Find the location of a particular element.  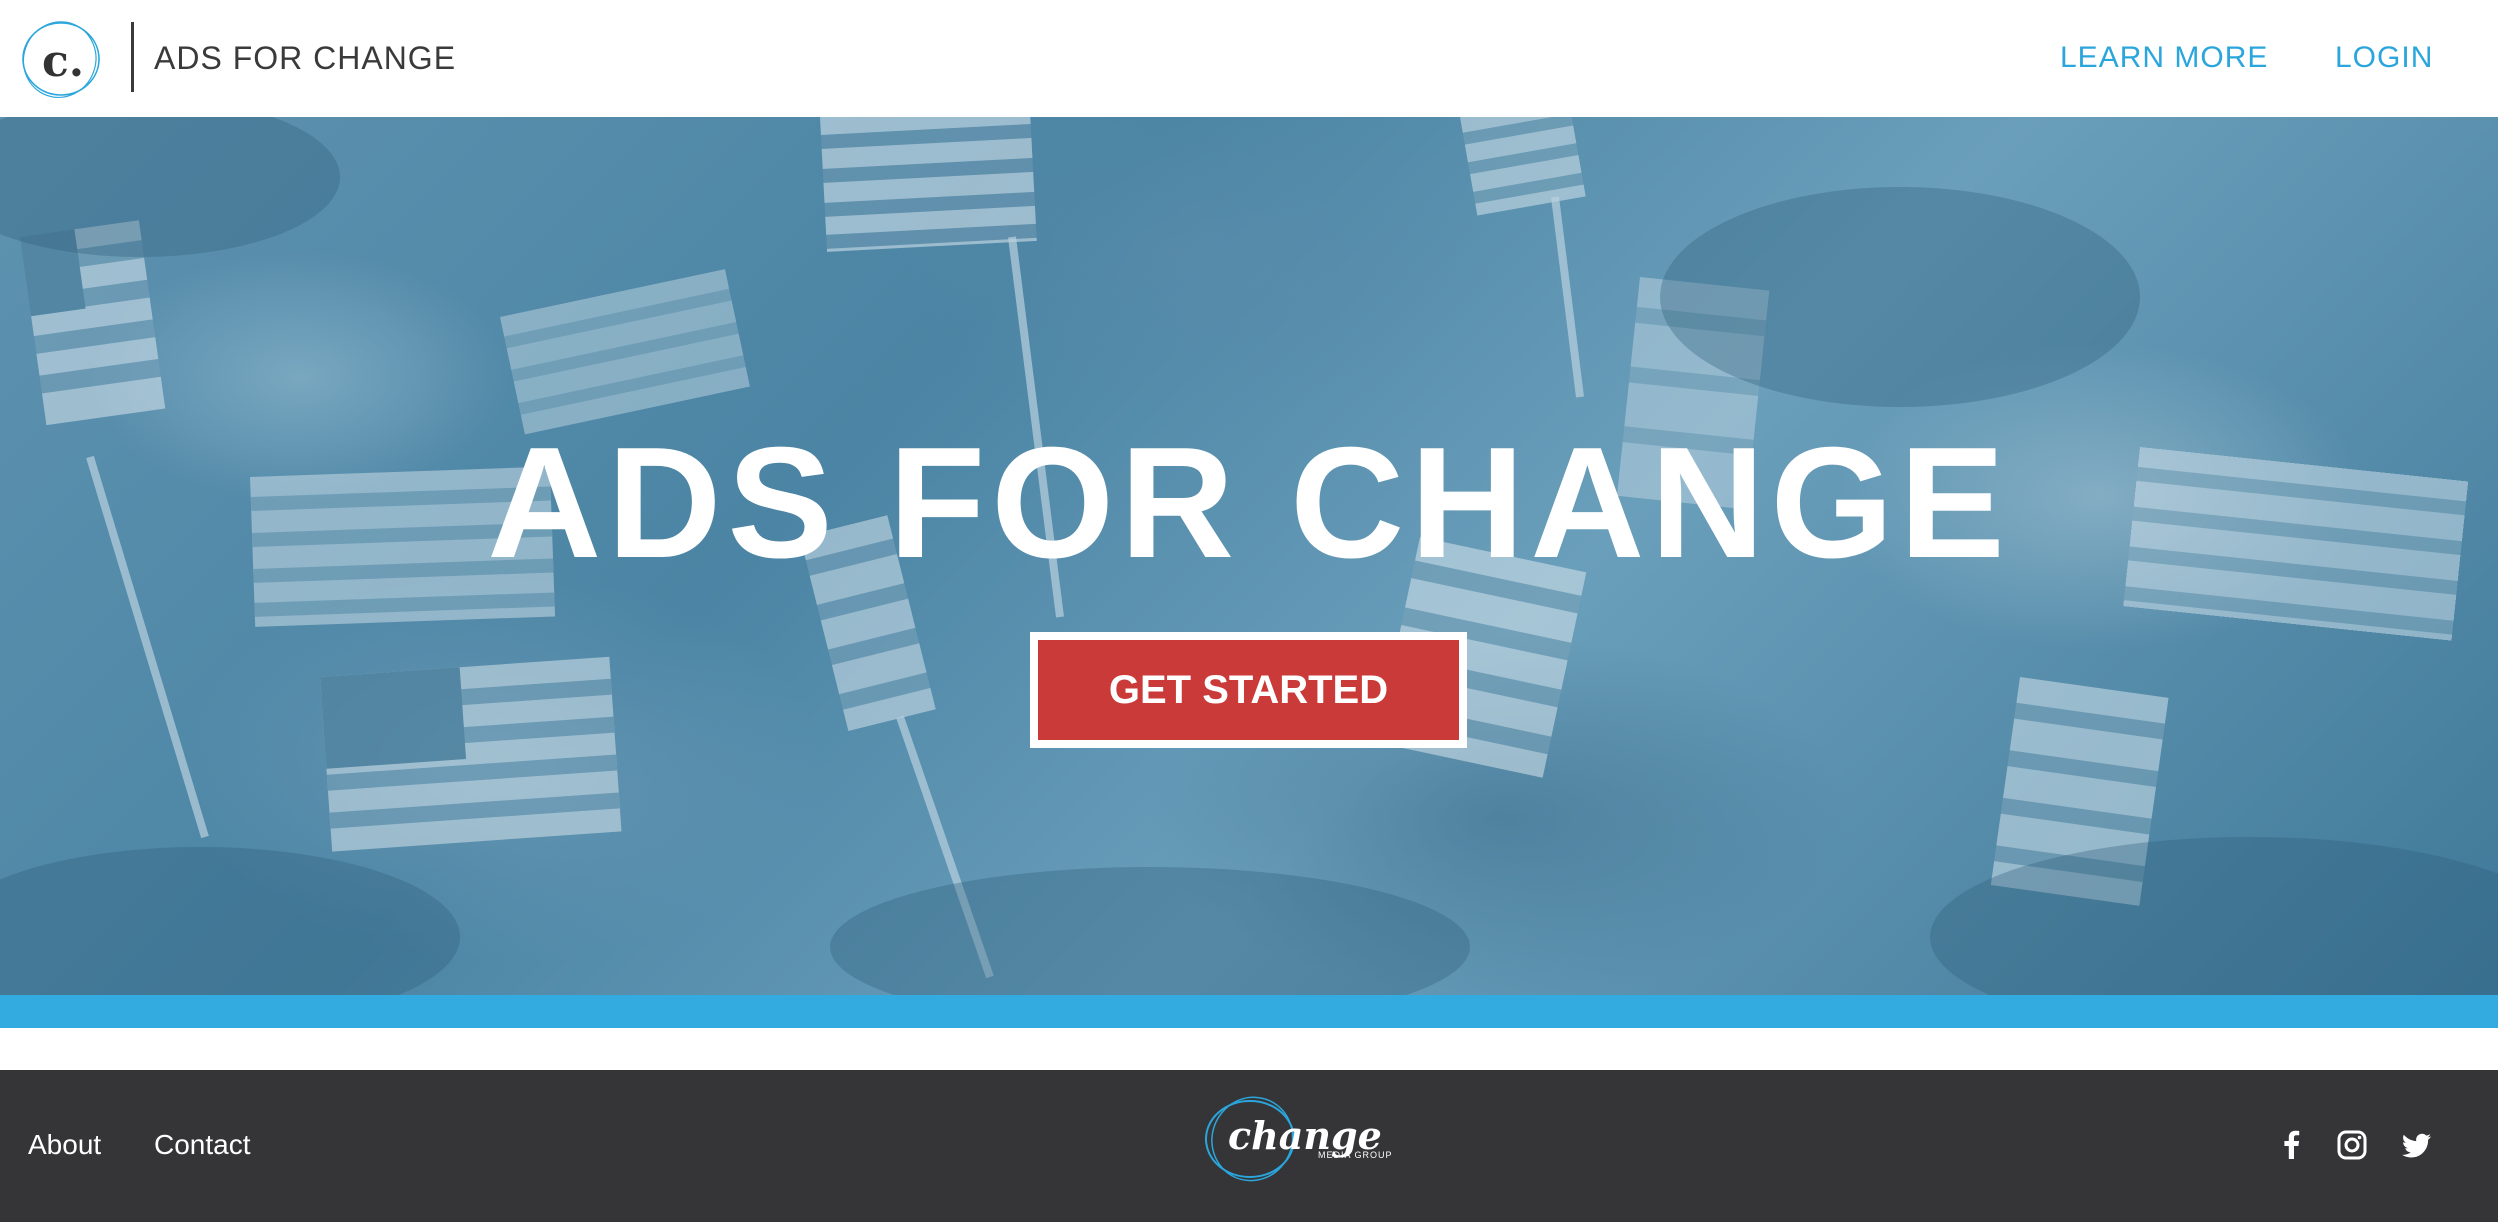

accent-stripe is located at coordinates (1249, 1011).